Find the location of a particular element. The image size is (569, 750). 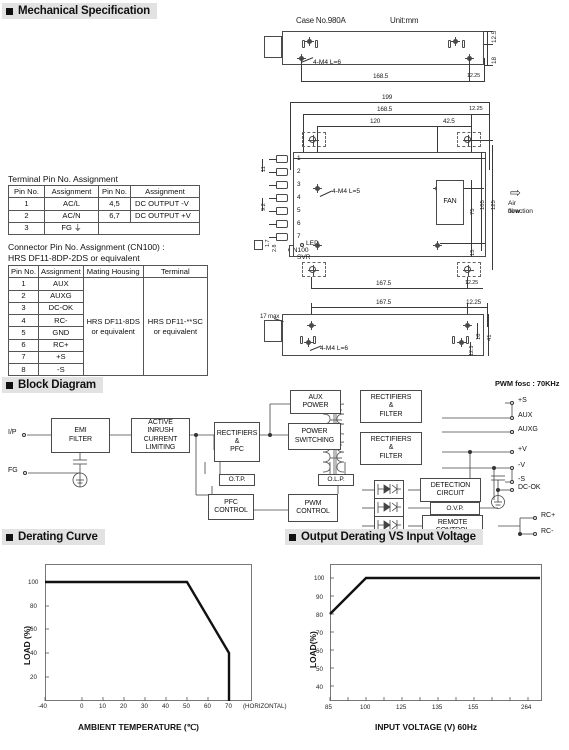

ytick-100: 100 is located at coordinates (33, 582).